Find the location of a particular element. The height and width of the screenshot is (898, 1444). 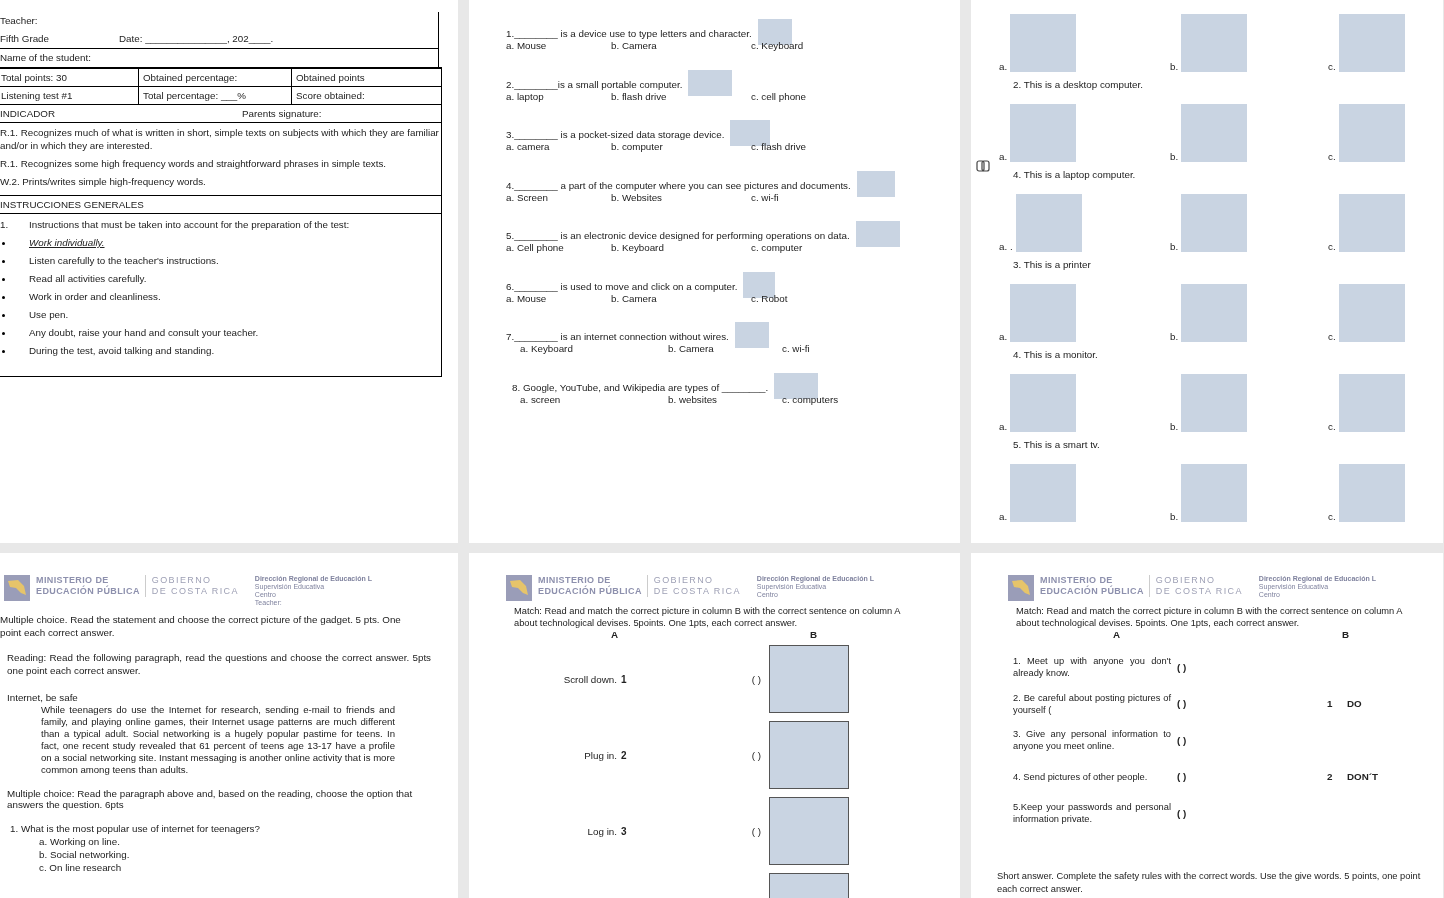

instruction-text: Reading: Read the following paragraph, read the questions and choose the correct answer. 5pts one point each correct answer. is located at coordinates (218, 664).